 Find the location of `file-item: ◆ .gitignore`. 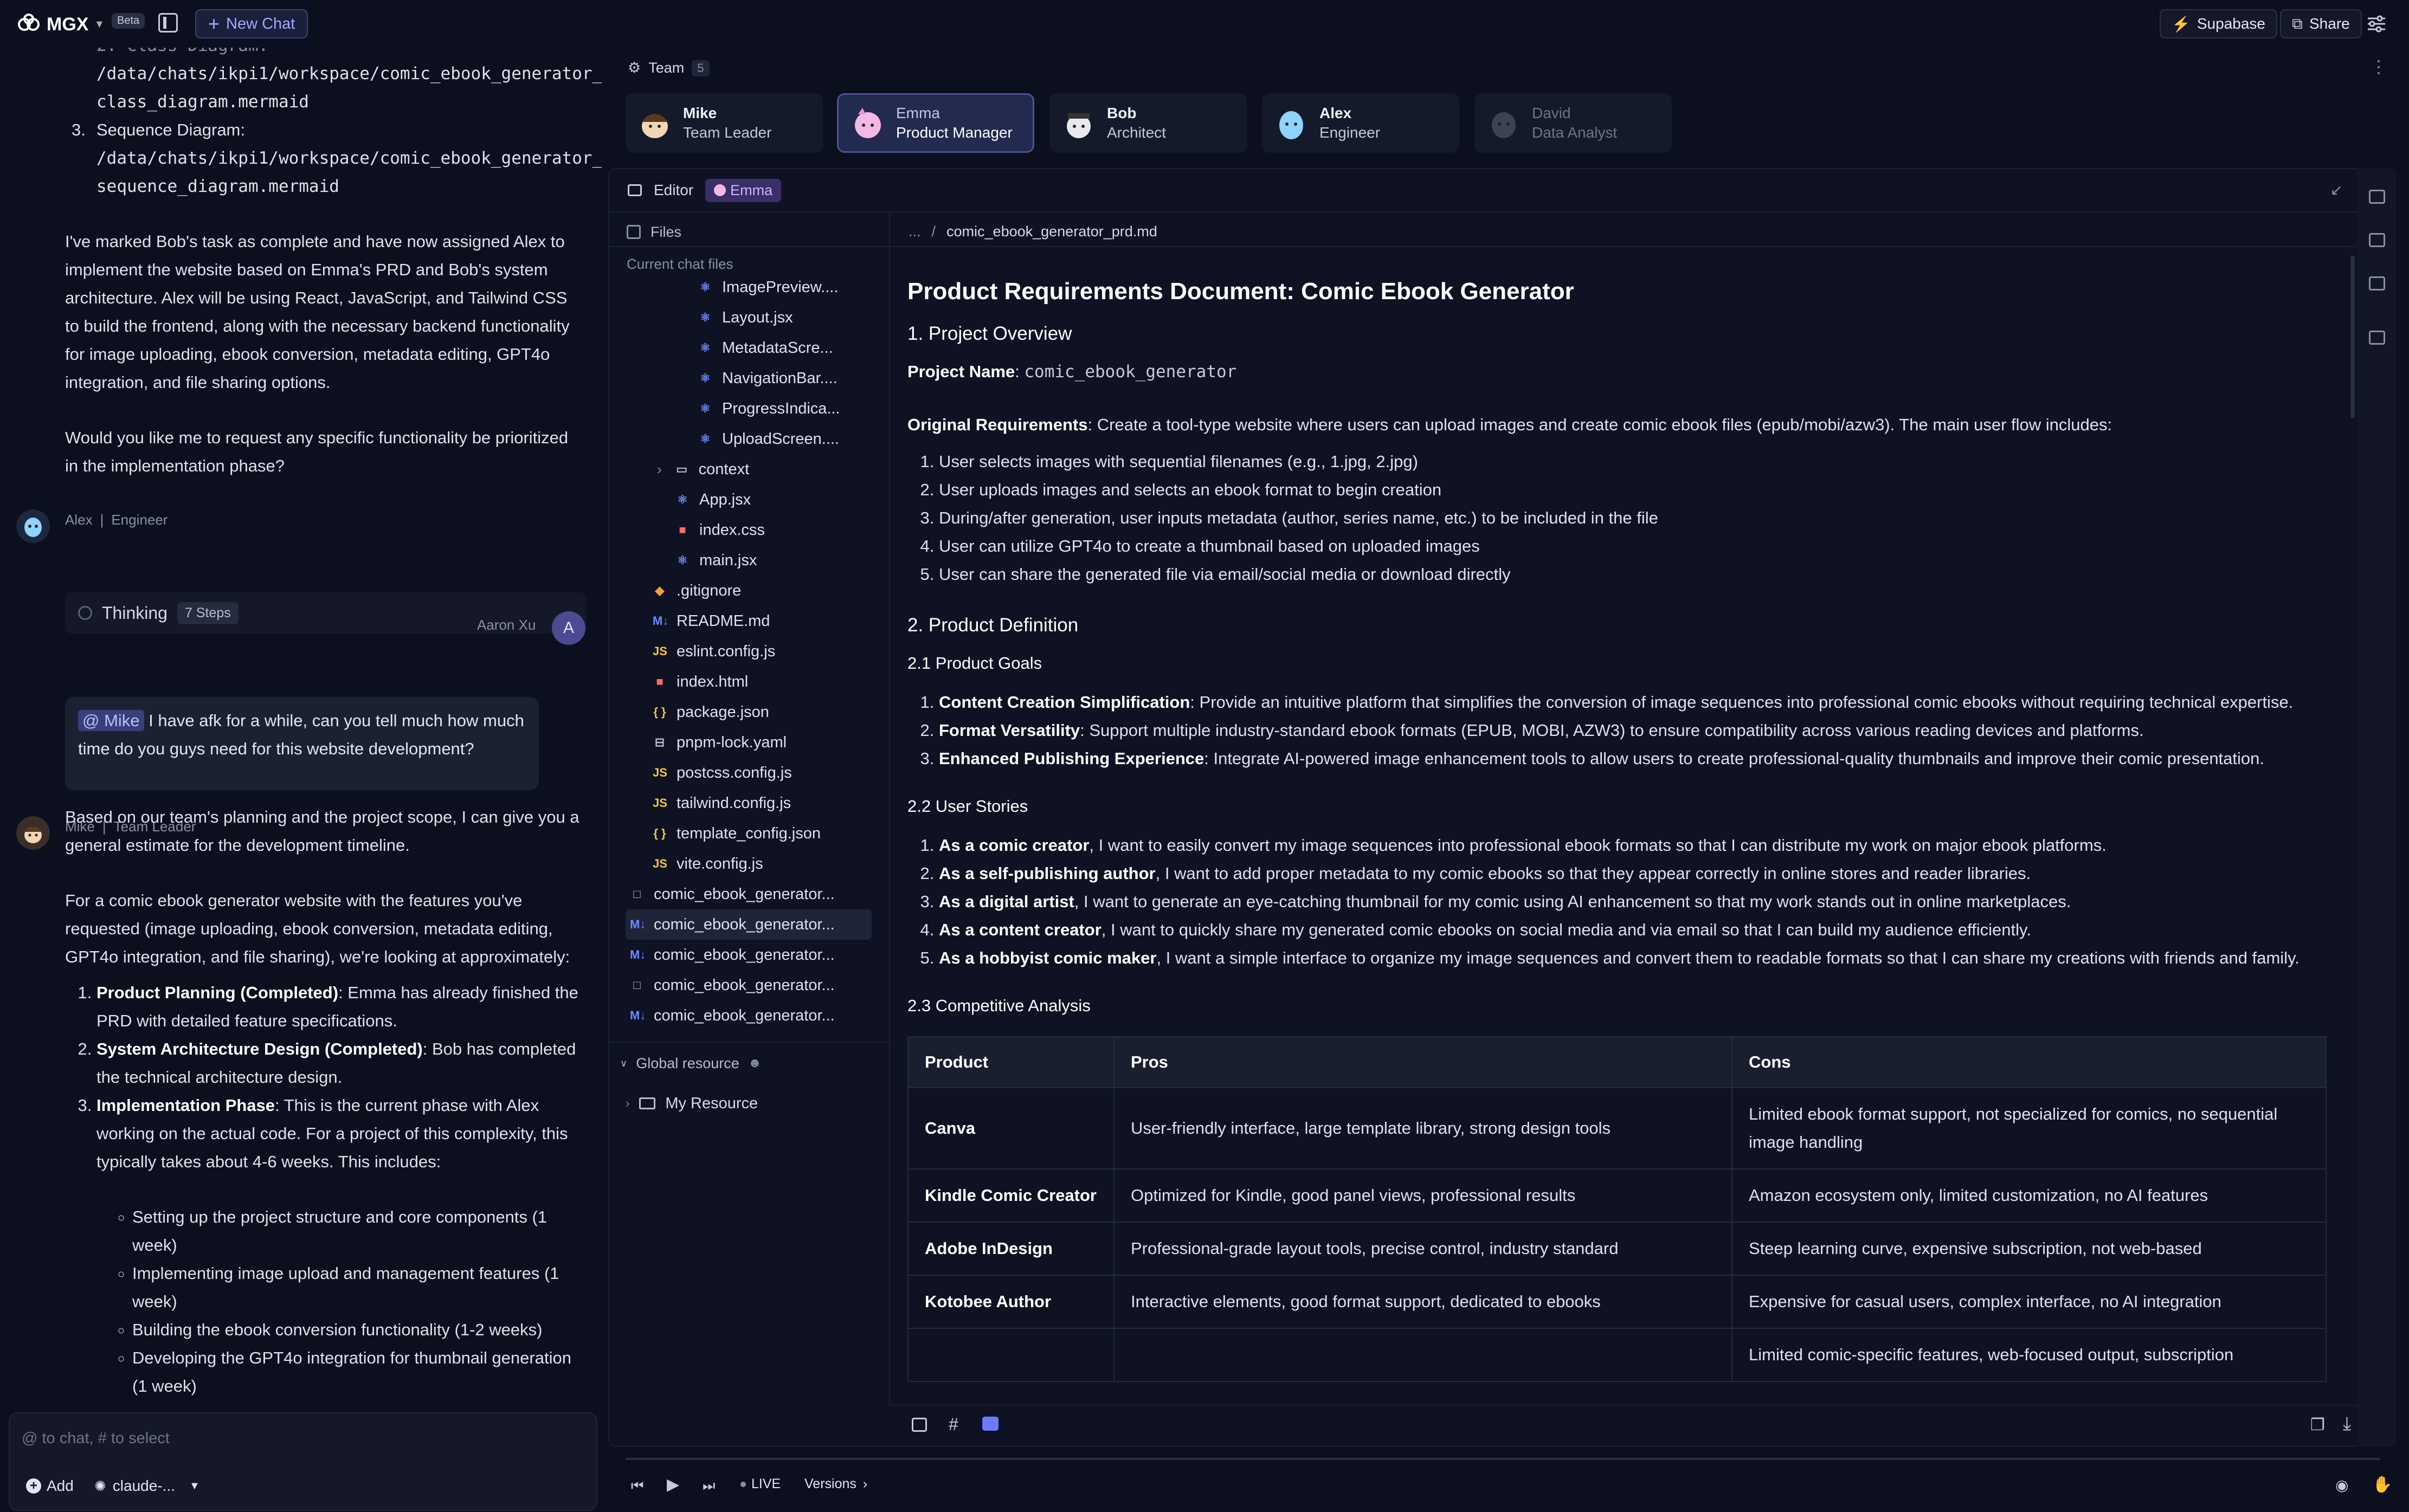

file-item: ◆ .gitignore is located at coordinates (697, 591).